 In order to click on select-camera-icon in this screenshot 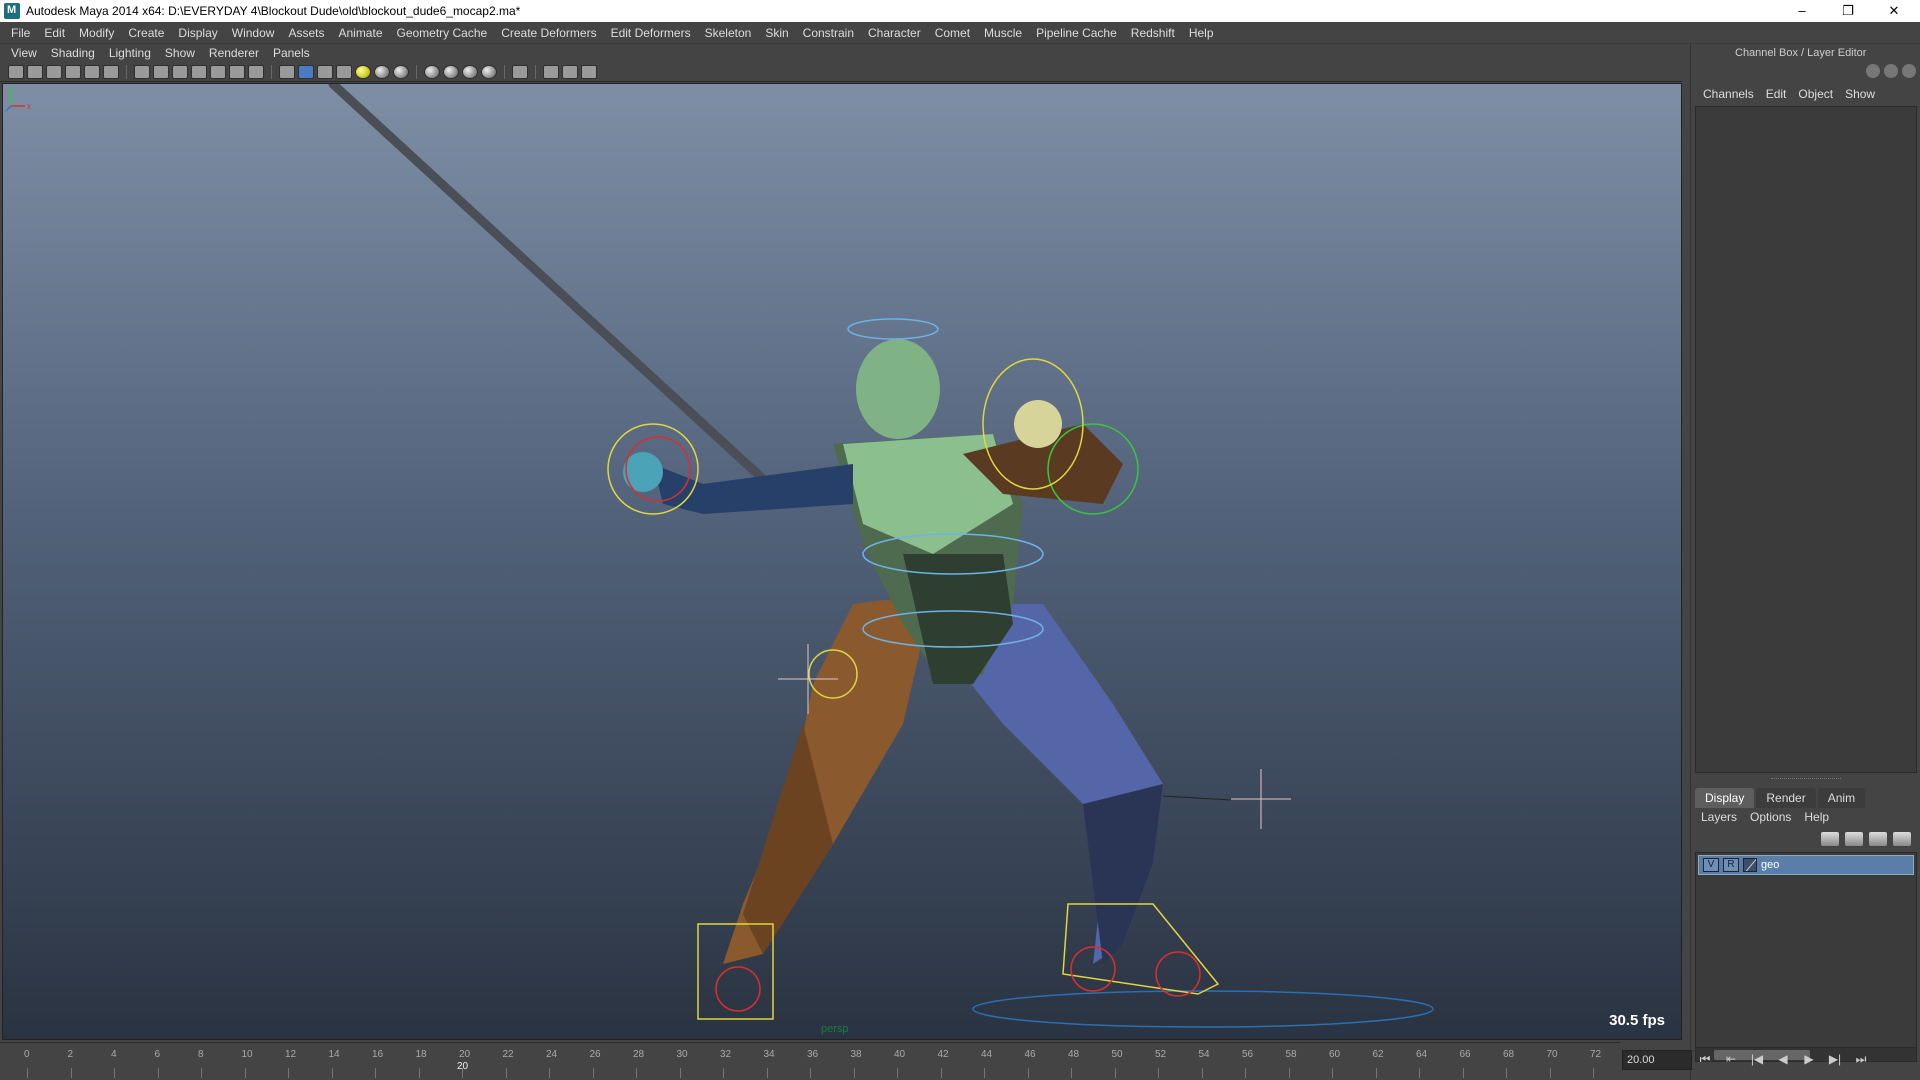, I will do `click(16, 71)`.